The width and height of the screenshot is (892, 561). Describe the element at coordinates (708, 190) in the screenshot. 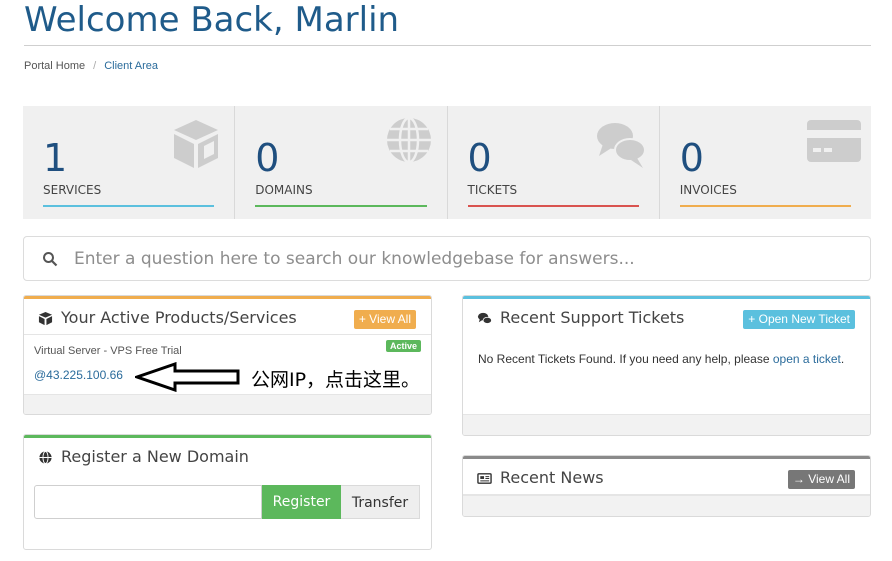

I see `invoices-label: INVOICES` at that location.